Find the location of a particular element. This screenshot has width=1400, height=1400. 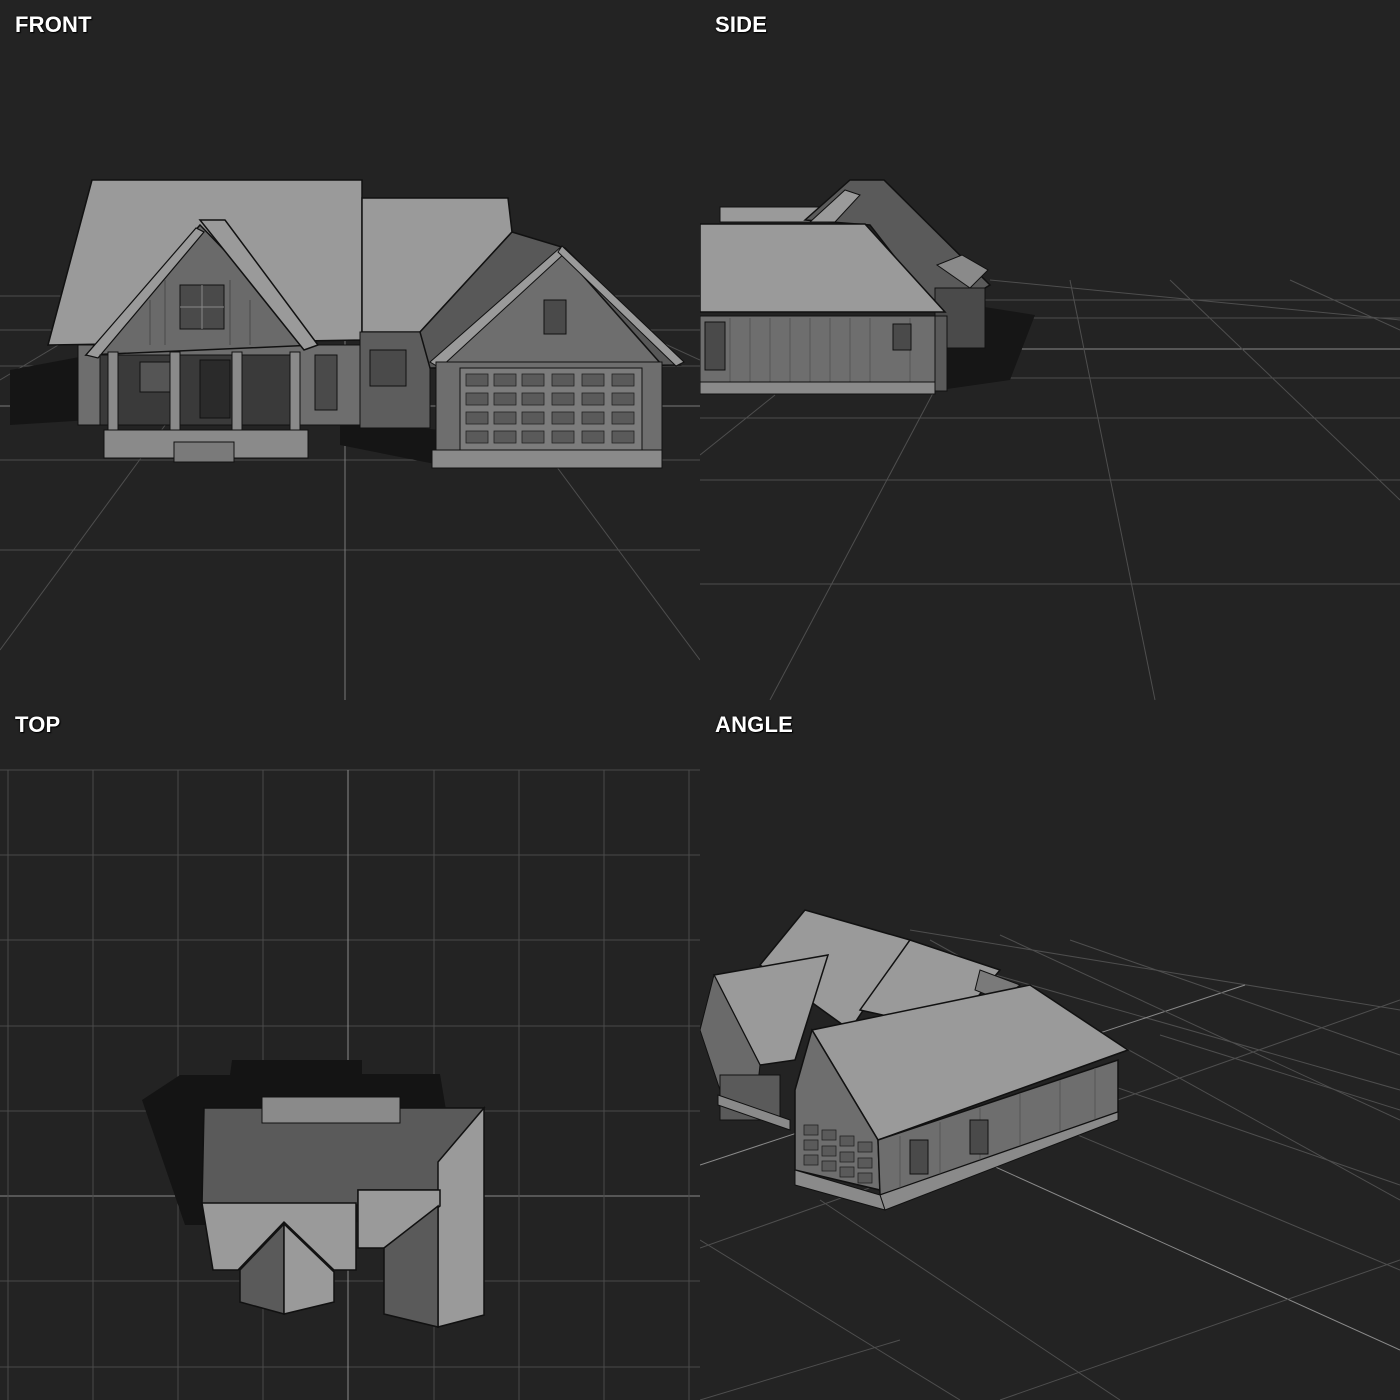

viewport-label-angle: ANGLE is located at coordinates (754, 724).